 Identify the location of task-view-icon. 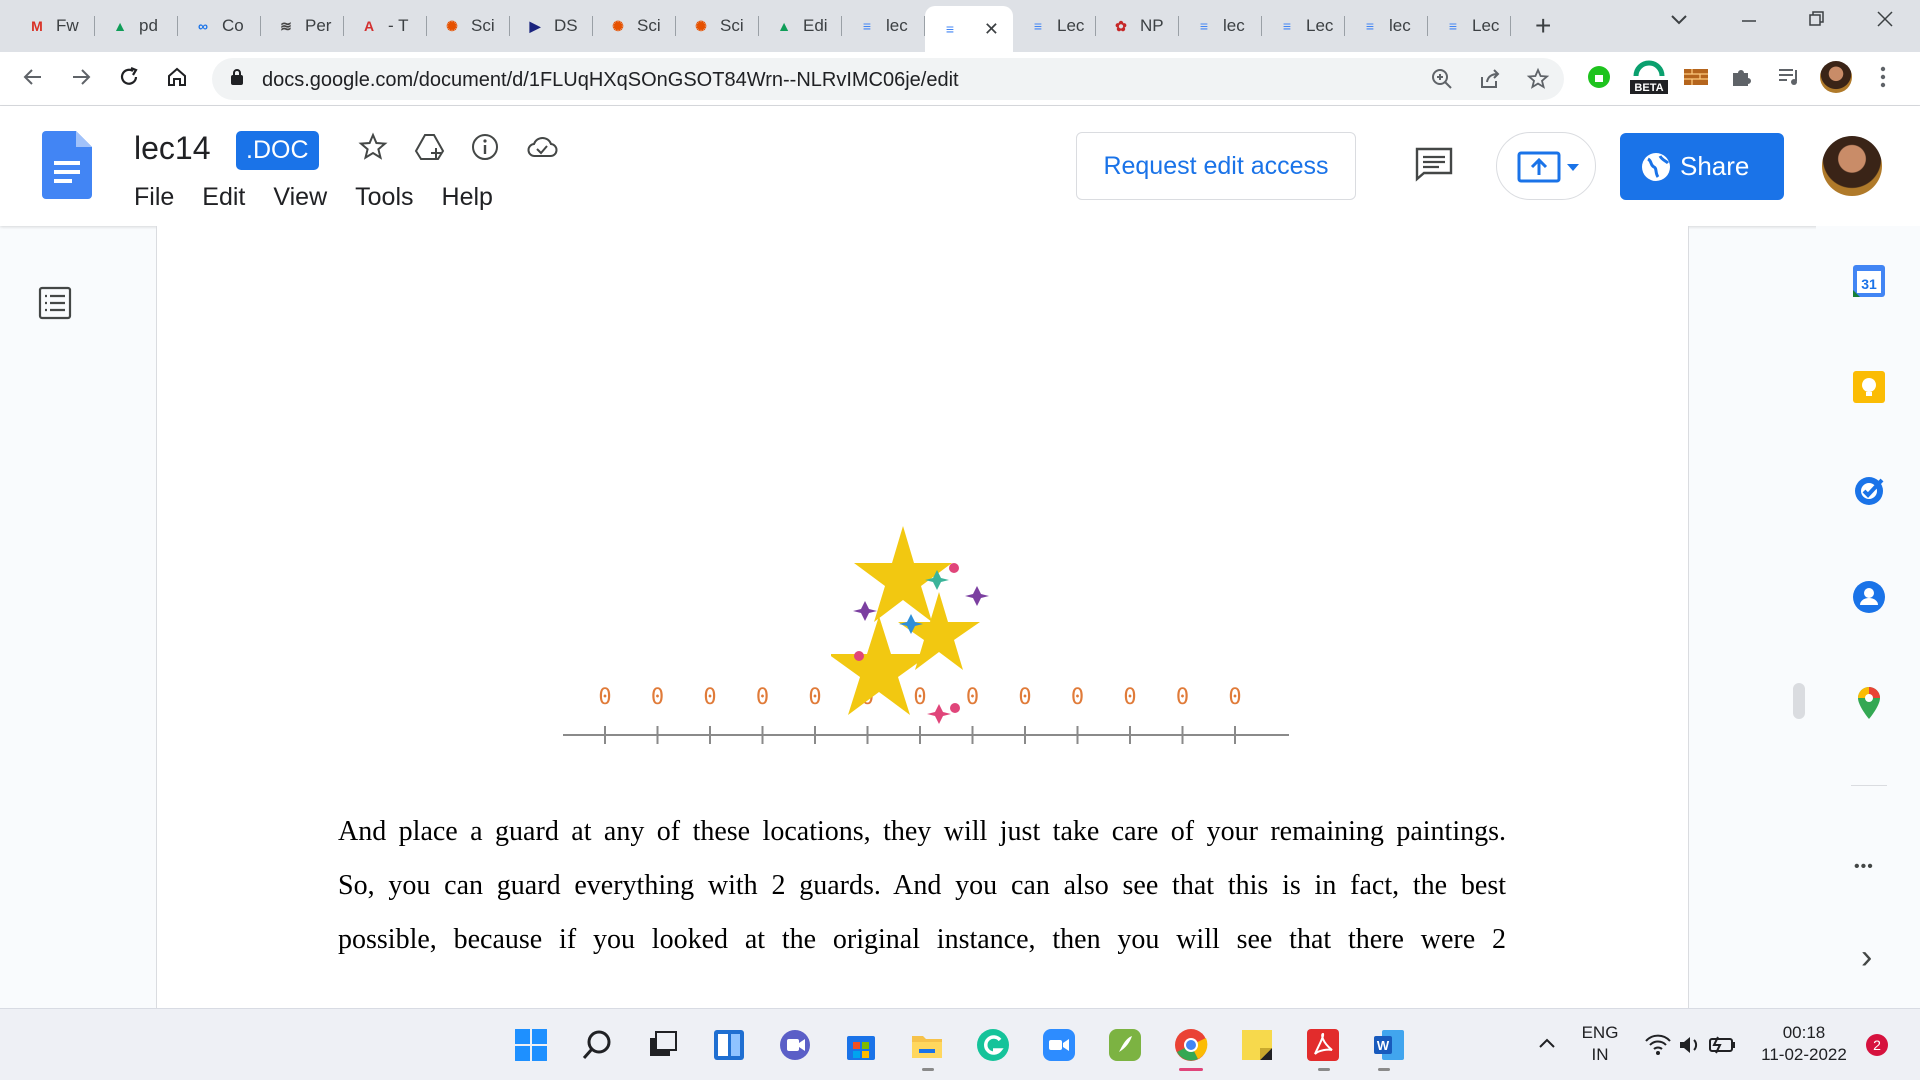
(663, 1045).